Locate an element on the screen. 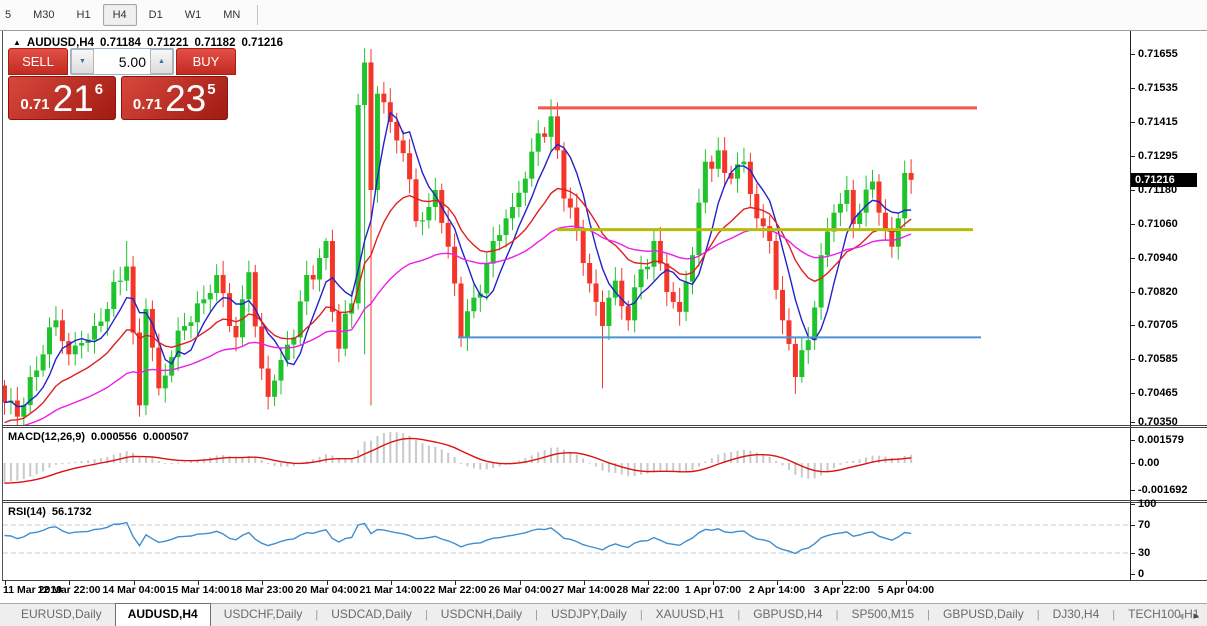  volume-increase-button: ▲ is located at coordinates (161, 61).